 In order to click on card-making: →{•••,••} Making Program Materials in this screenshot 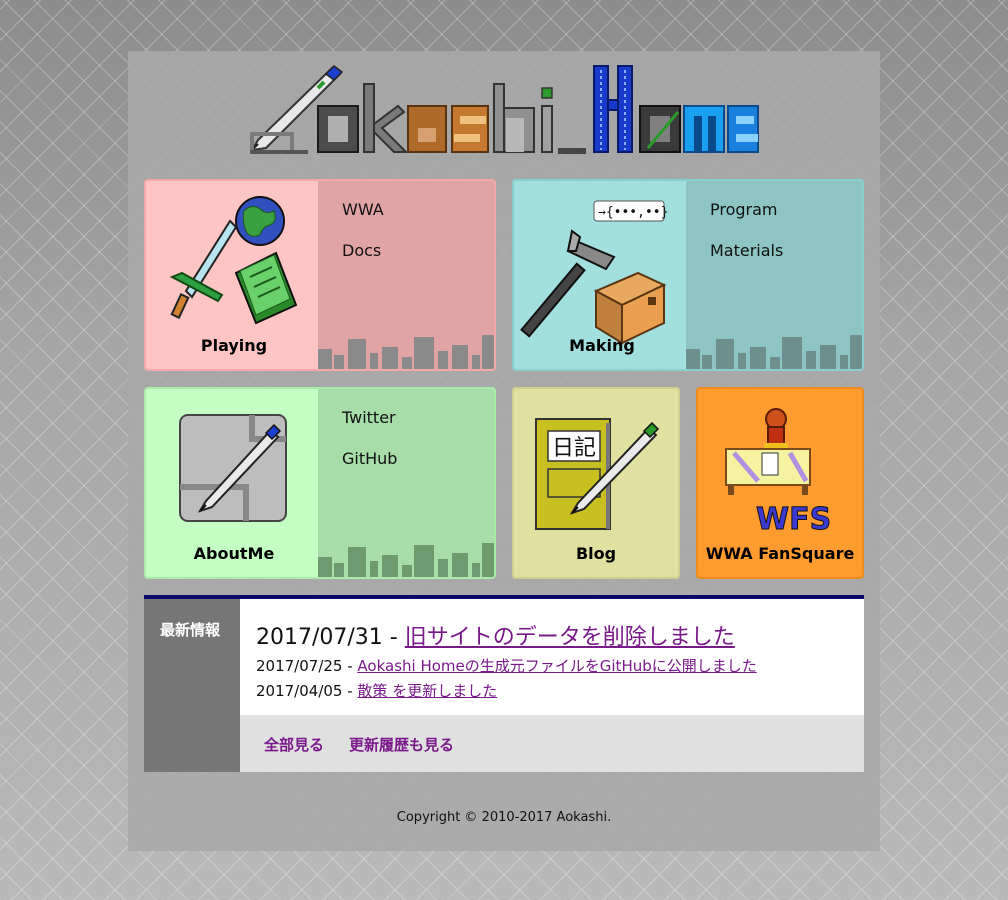, I will do `click(688, 275)`.